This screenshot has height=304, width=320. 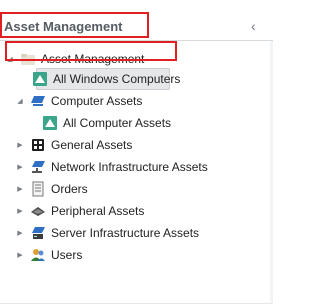 I want to click on folder-icon, so click(x=28, y=59).